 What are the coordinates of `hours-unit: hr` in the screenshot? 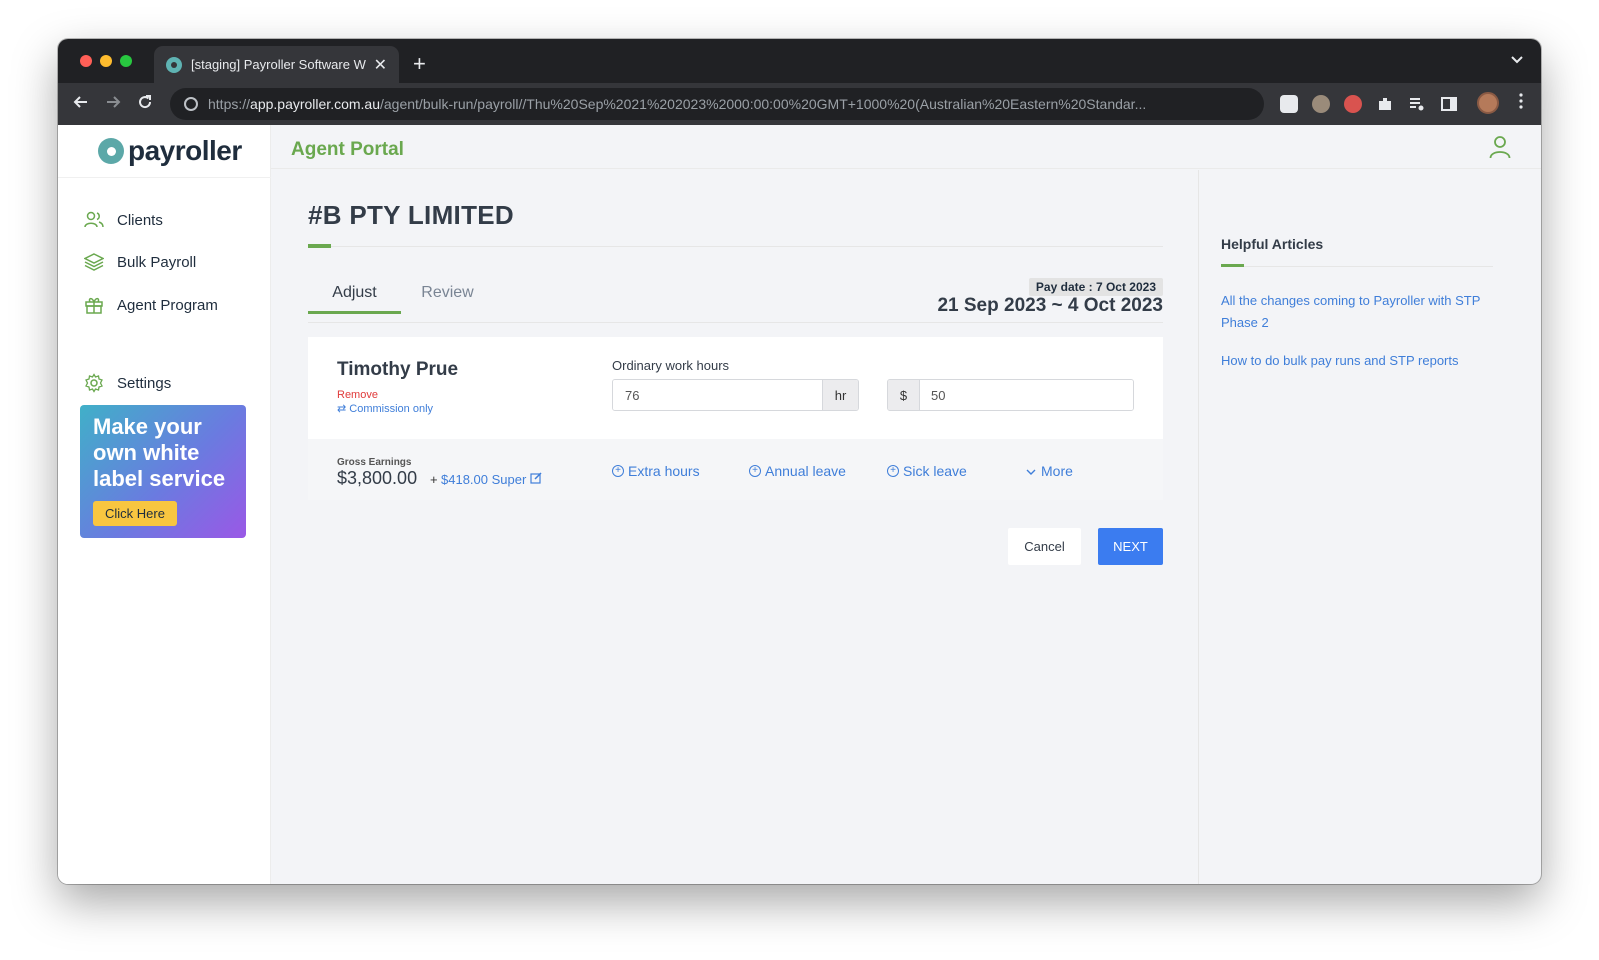 It's located at (840, 395).